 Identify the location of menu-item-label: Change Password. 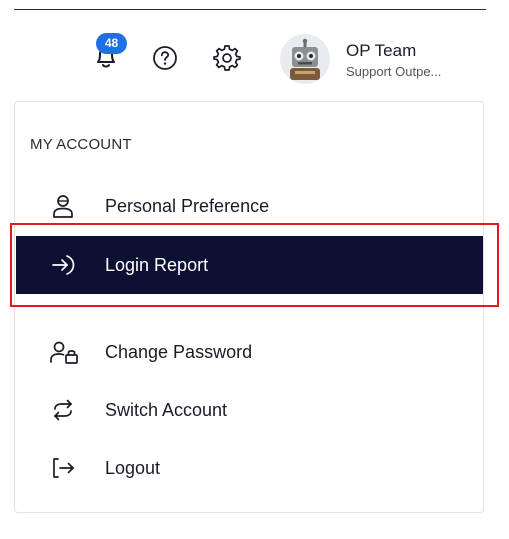
(179, 352).